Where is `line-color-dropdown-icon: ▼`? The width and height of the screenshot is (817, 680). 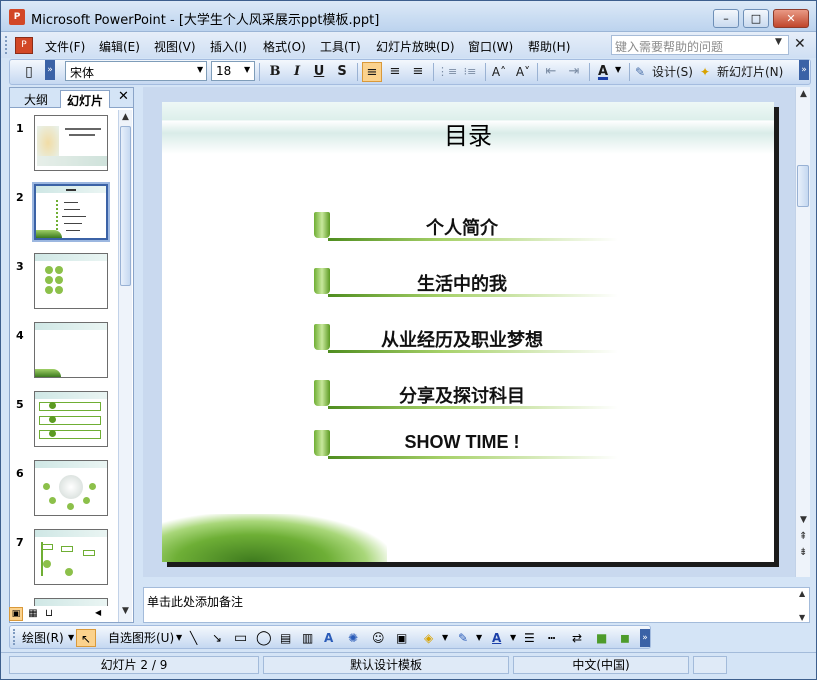
line-color-dropdown-icon: ▼ is located at coordinates (479, 638).